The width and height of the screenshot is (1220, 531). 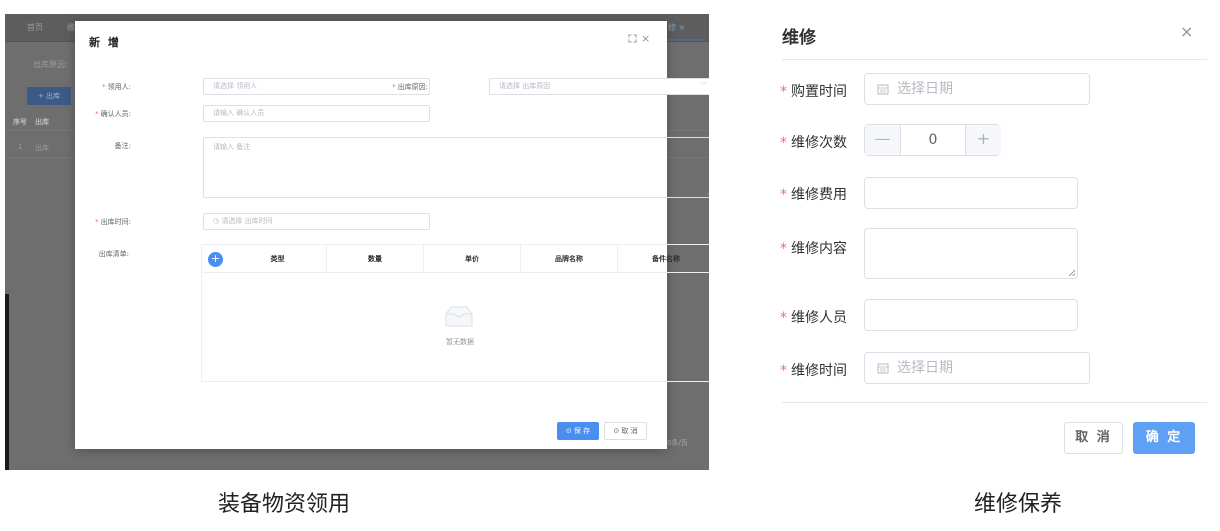 I want to click on confirm-button: 确 定, so click(x=1164, y=438).